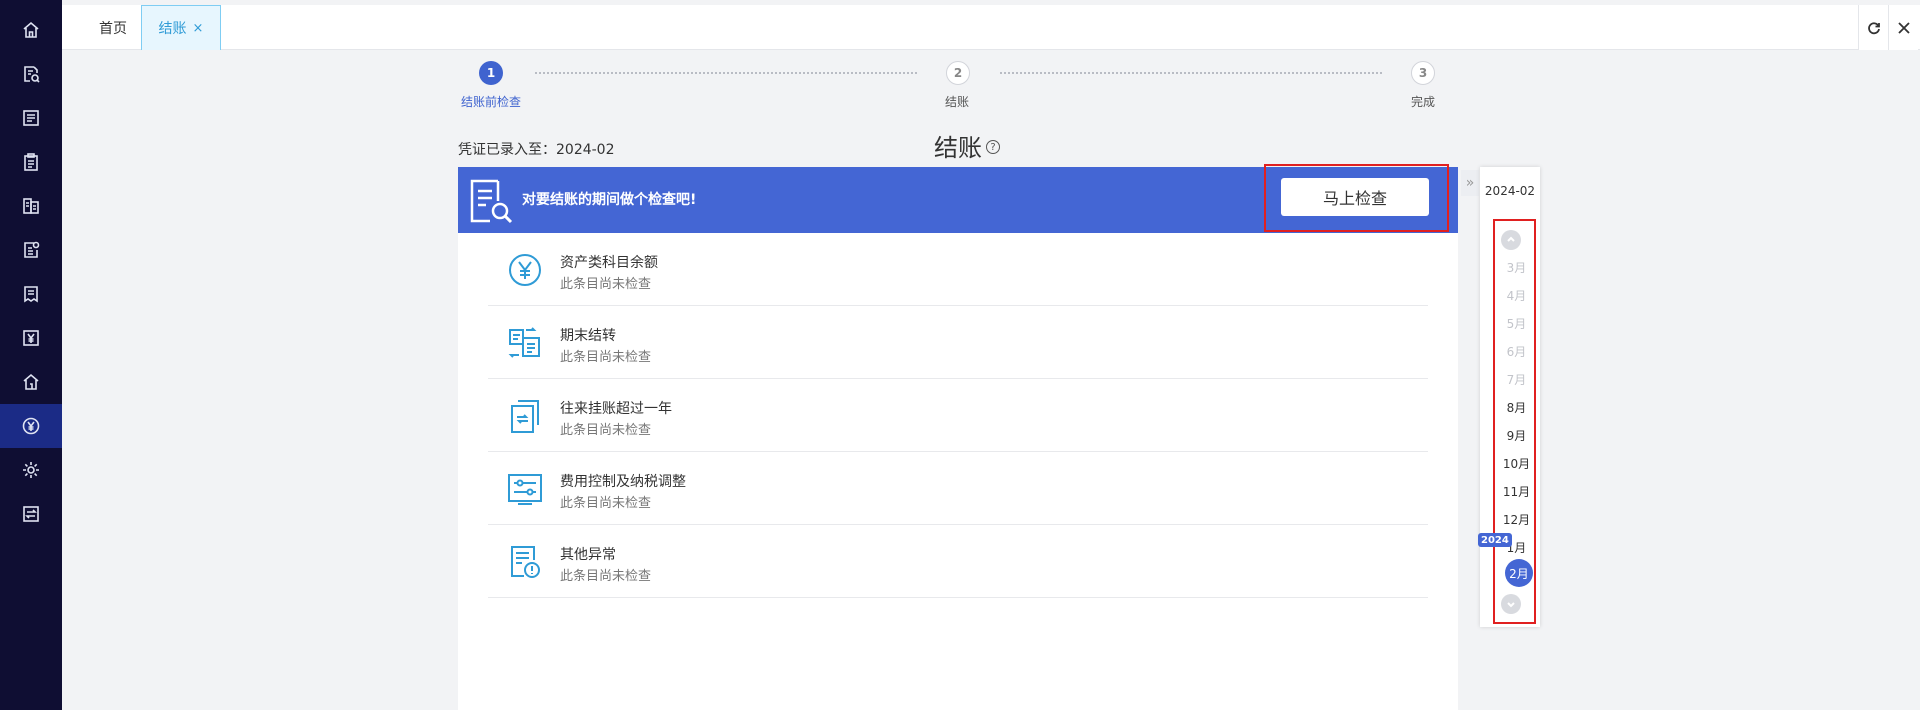 This screenshot has width=1920, height=710. Describe the element at coordinates (198, 28) in the screenshot. I see `tab-close-icon: ×` at that location.